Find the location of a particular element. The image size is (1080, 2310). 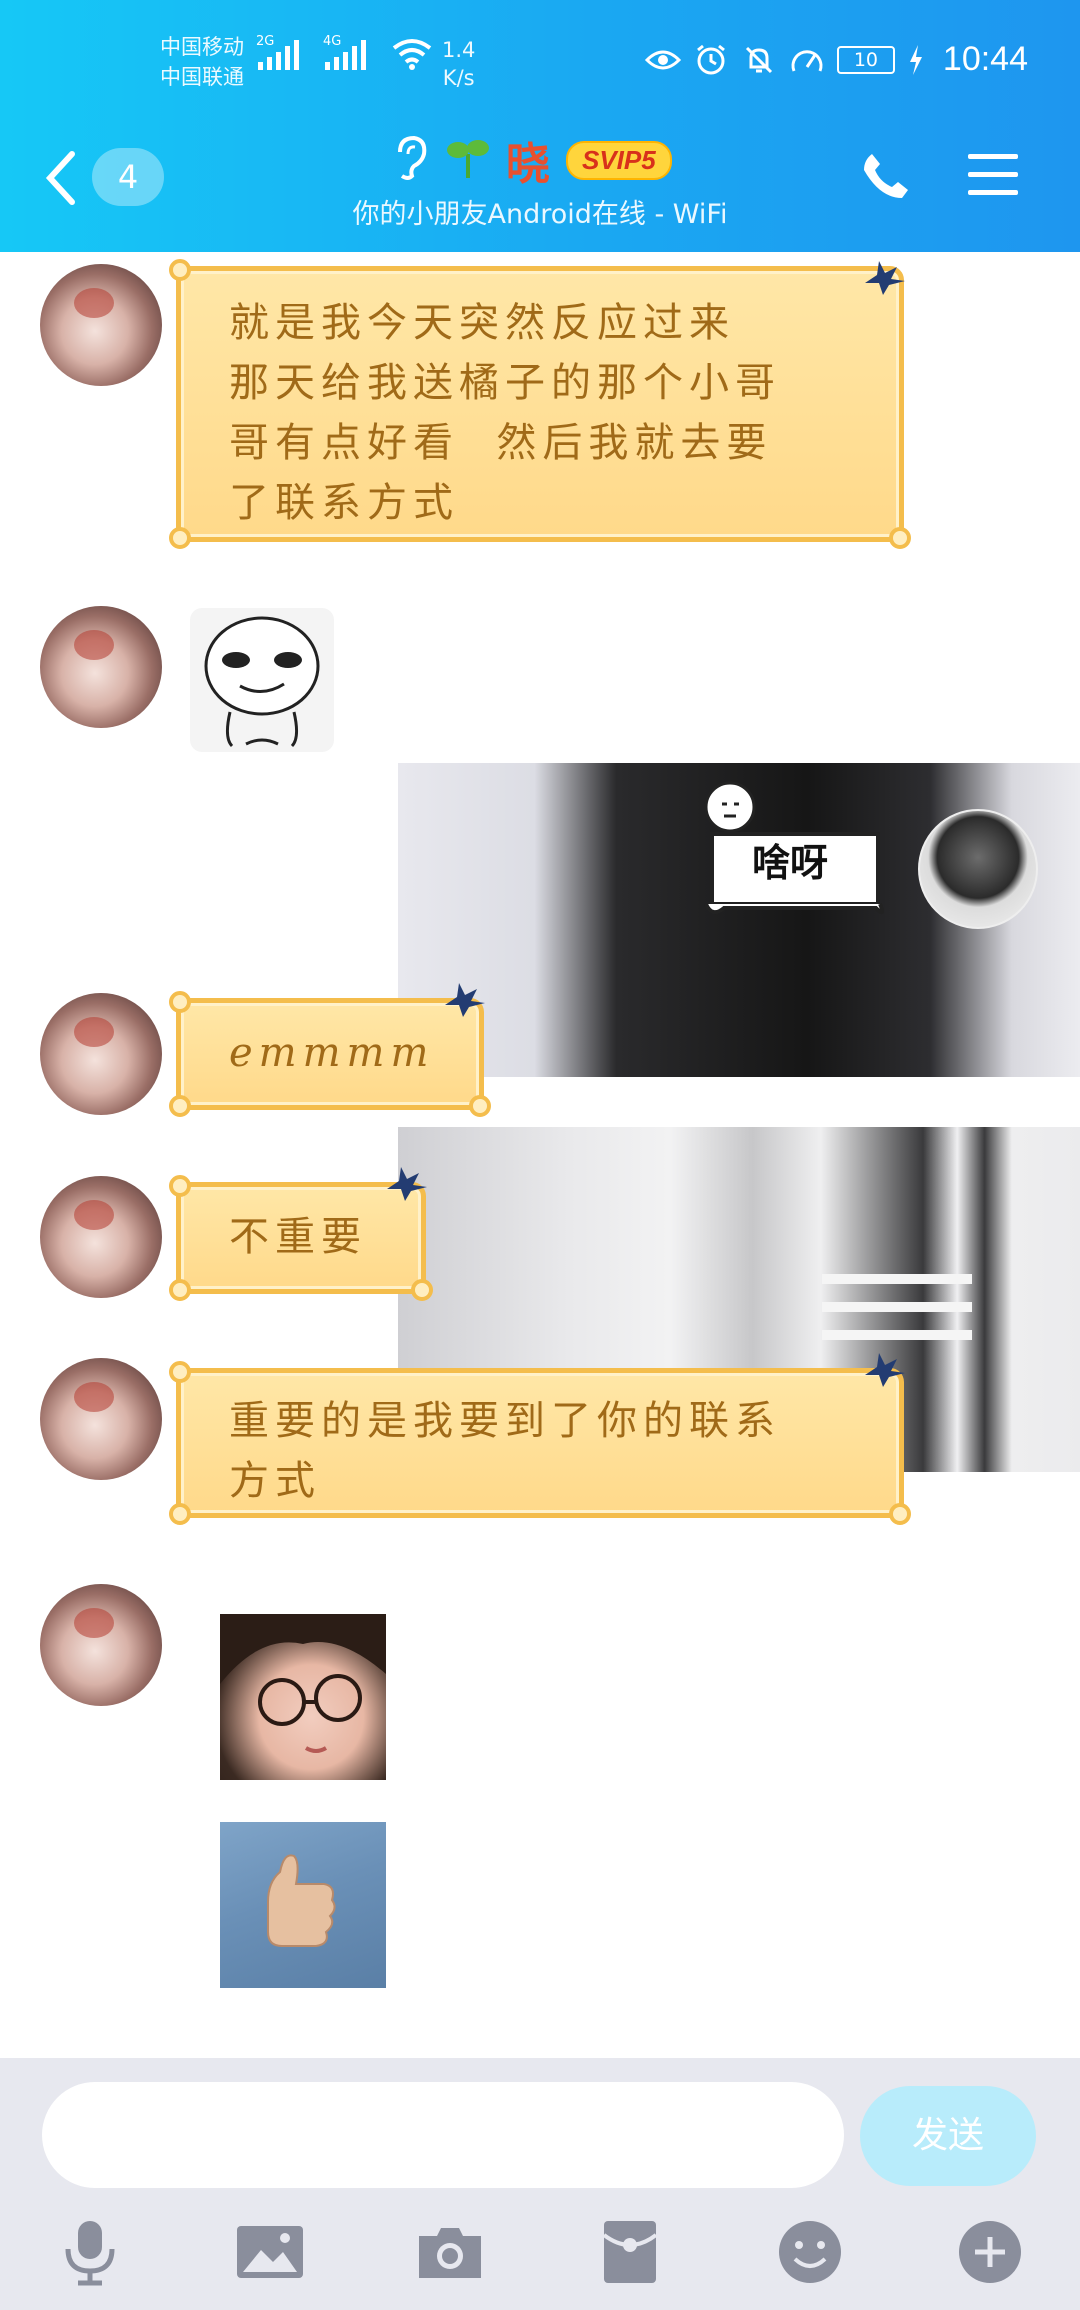

message-input is located at coordinates (443, 2135).